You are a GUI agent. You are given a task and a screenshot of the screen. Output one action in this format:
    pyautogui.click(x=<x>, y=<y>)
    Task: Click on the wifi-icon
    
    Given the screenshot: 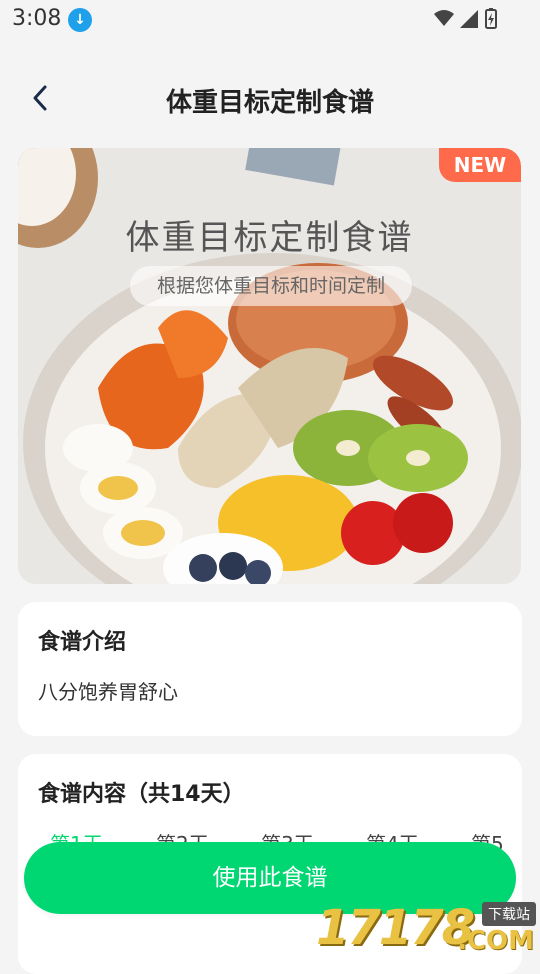 What is the action you would take?
    pyautogui.click(x=444, y=18)
    